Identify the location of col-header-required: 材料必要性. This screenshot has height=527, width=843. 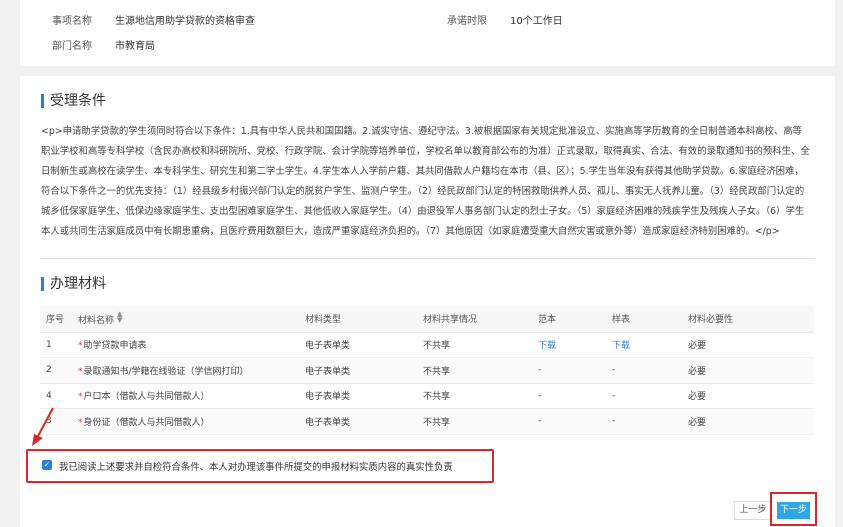
(748, 319).